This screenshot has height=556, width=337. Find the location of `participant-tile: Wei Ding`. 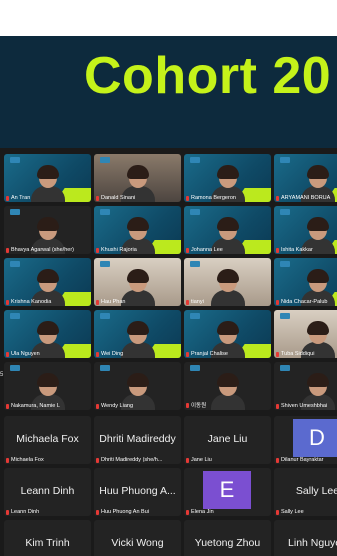

participant-tile: Wei Ding is located at coordinates (137, 334).